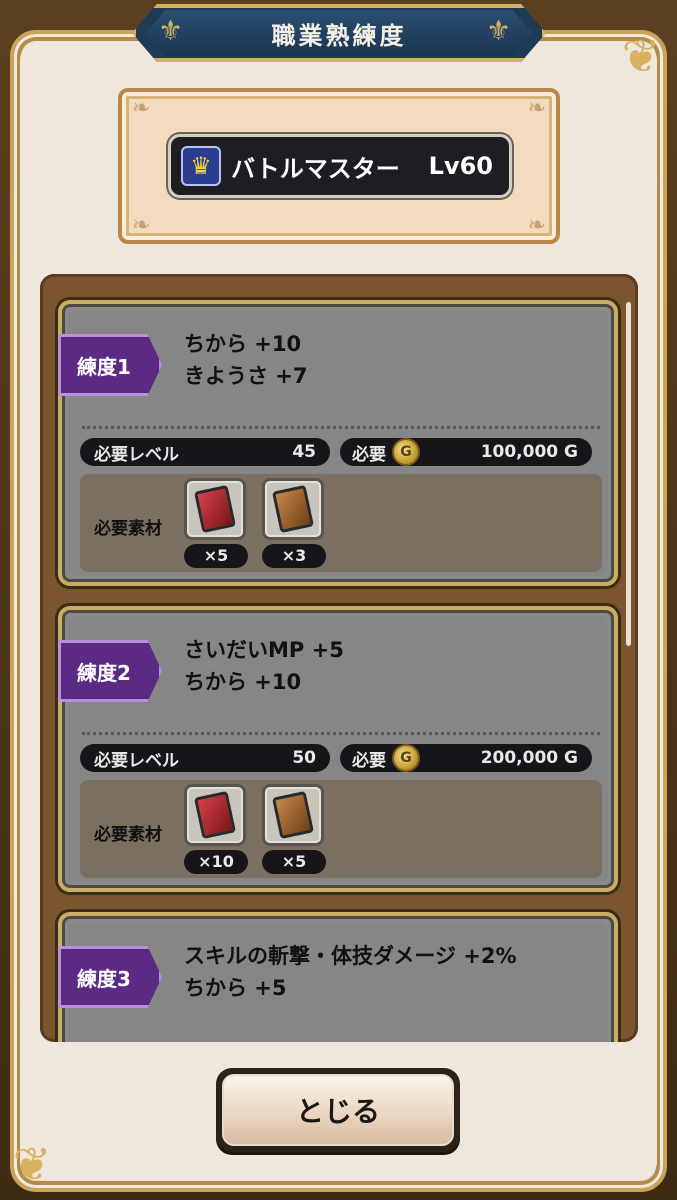 This screenshot has height=1200, width=677. I want to click on tag-label: 練度3, so click(104, 978).